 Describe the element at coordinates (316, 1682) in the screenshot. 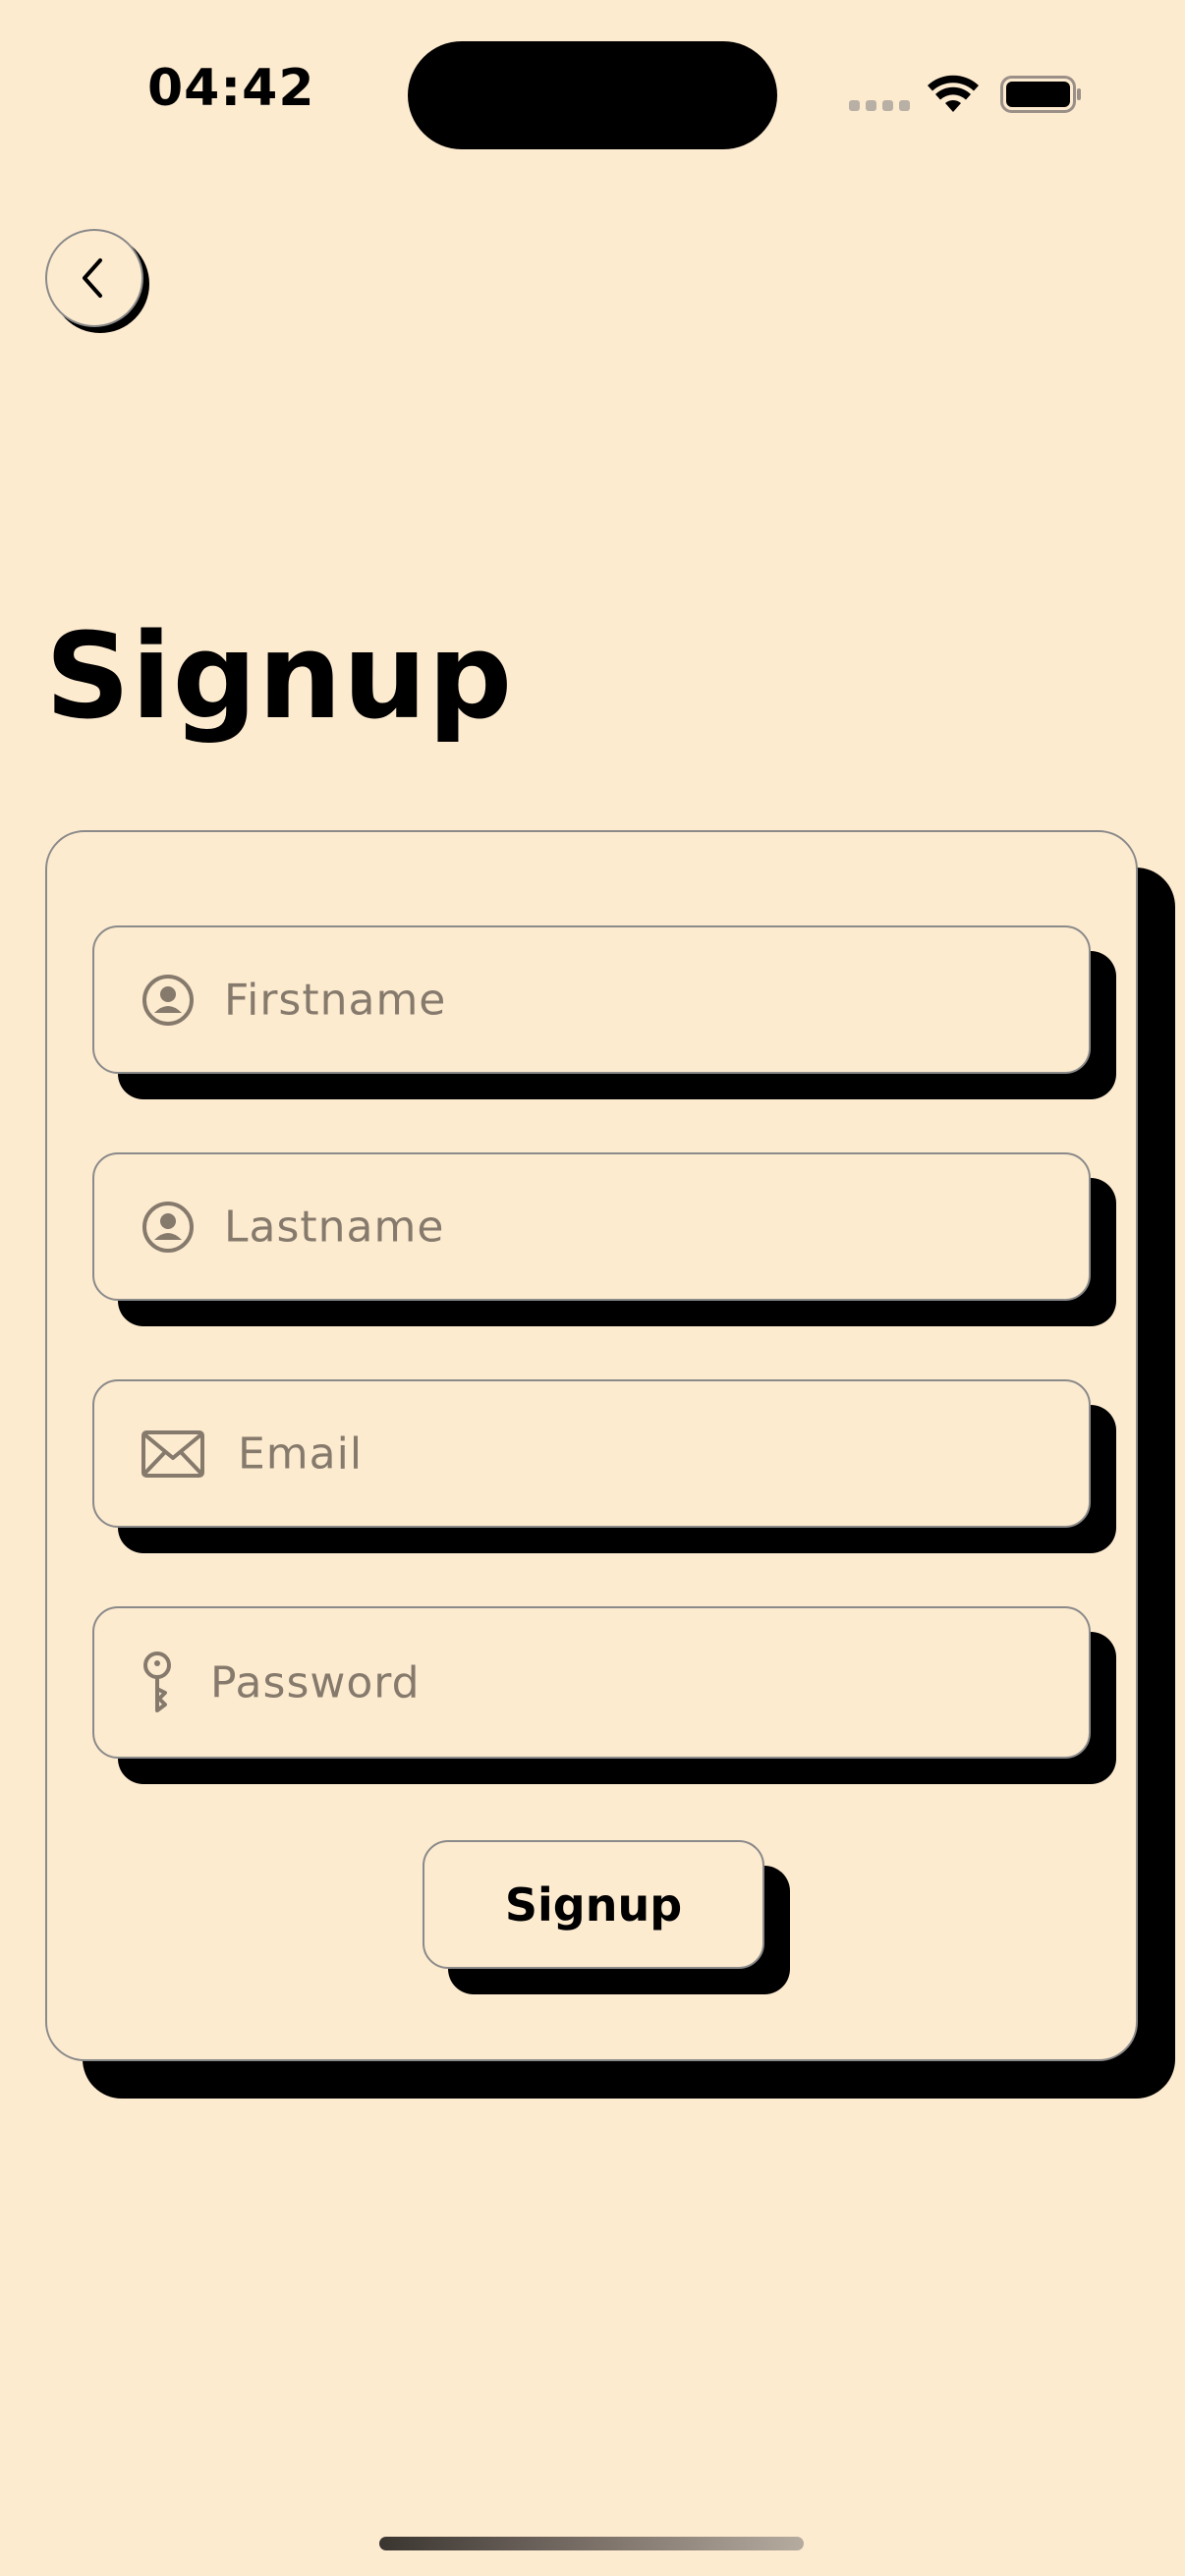

I see `password-placeholder: Password` at that location.